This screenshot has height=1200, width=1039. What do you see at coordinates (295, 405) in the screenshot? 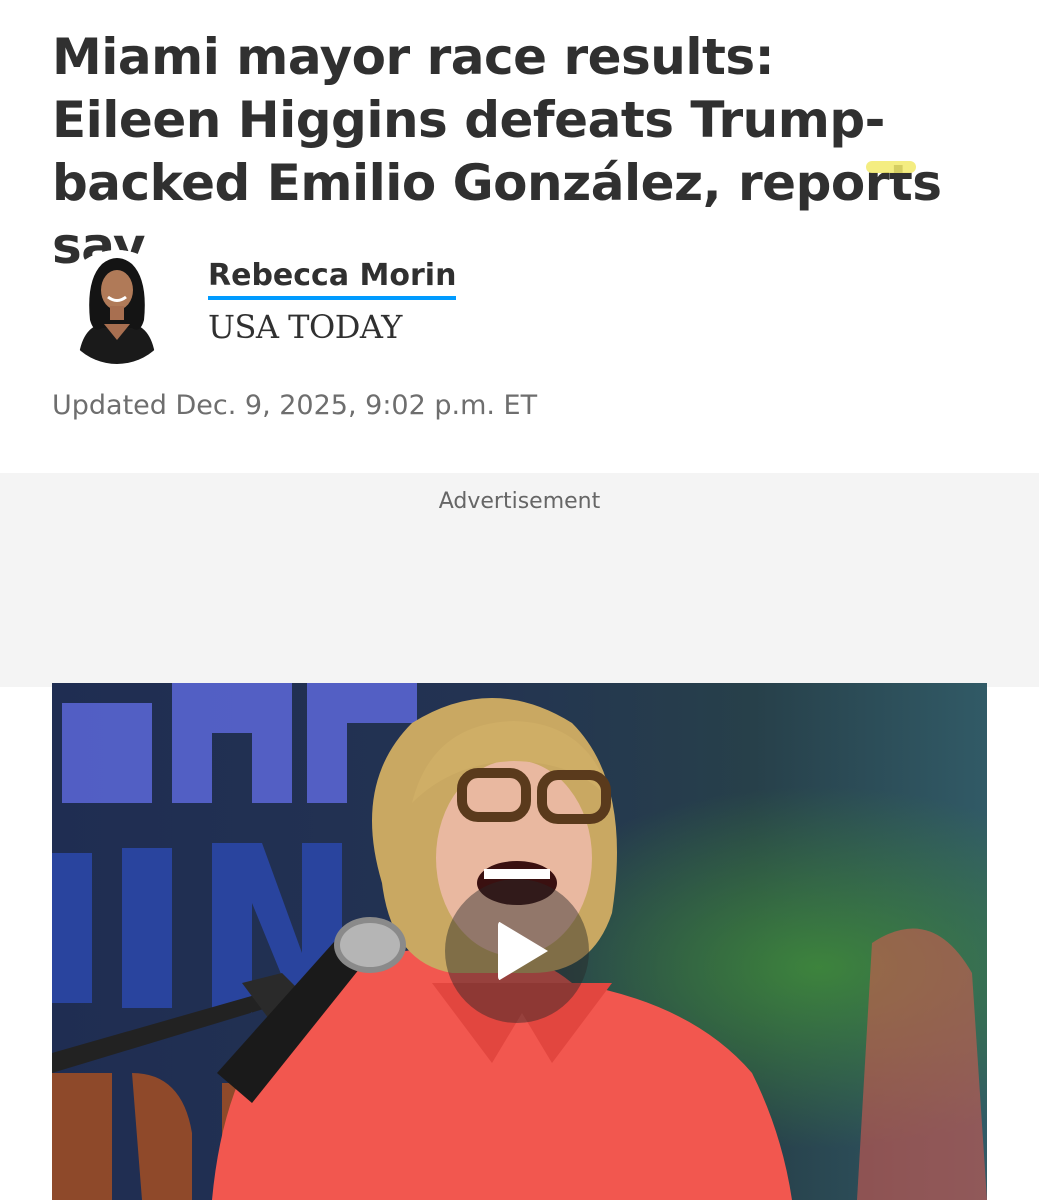
I see `article-timestamp: Updated Dec. 9, 2025, 9:02 p.m. ET` at bounding box center [295, 405].